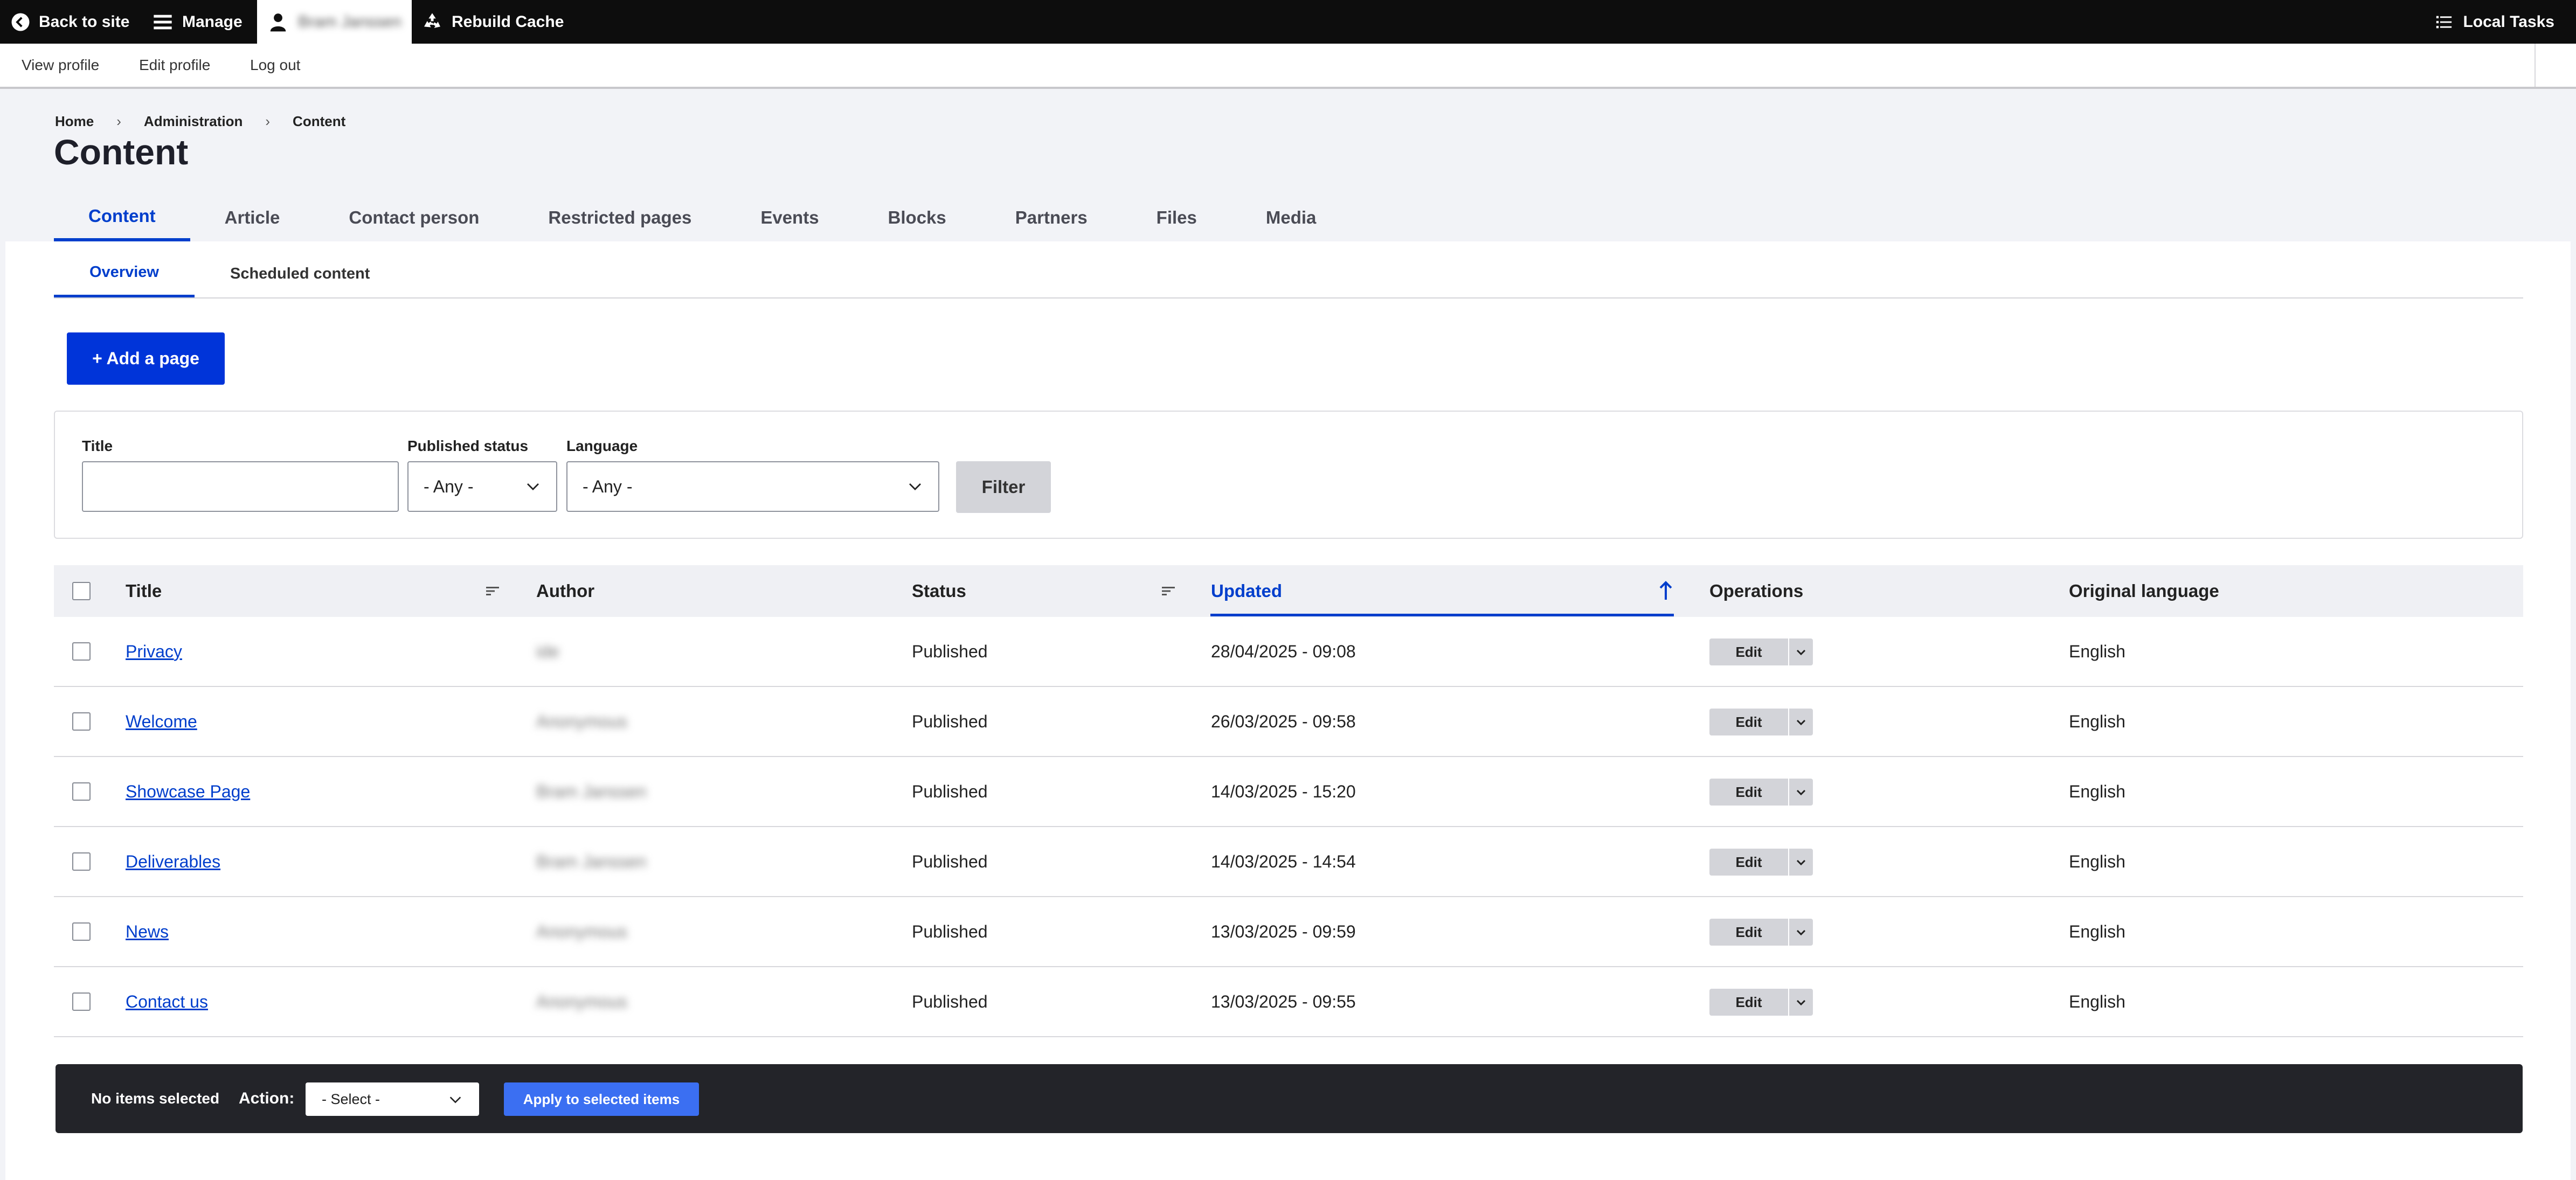 The width and height of the screenshot is (2576, 1180). Describe the element at coordinates (1288, 66) in the screenshot. I see `user-tray: View profile Edit profile Log out` at that location.